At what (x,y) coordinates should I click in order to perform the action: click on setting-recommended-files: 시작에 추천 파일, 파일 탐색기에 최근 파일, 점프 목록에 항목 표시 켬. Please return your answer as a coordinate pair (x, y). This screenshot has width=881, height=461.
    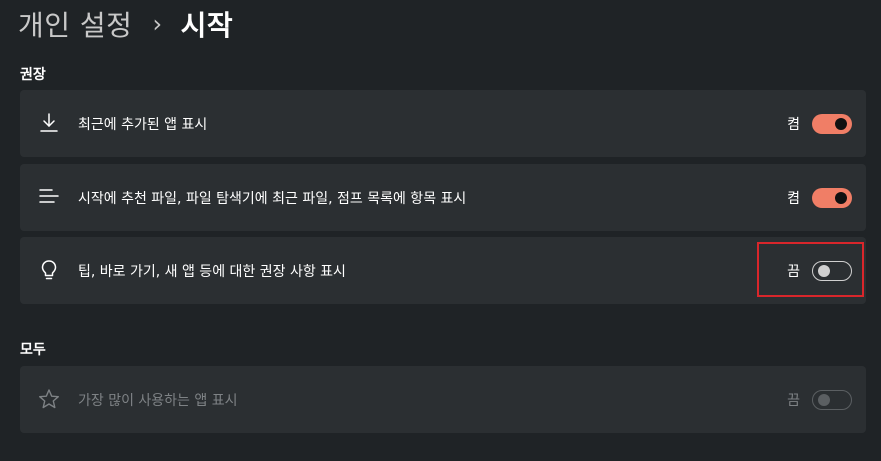
    Looking at the image, I should click on (443, 197).